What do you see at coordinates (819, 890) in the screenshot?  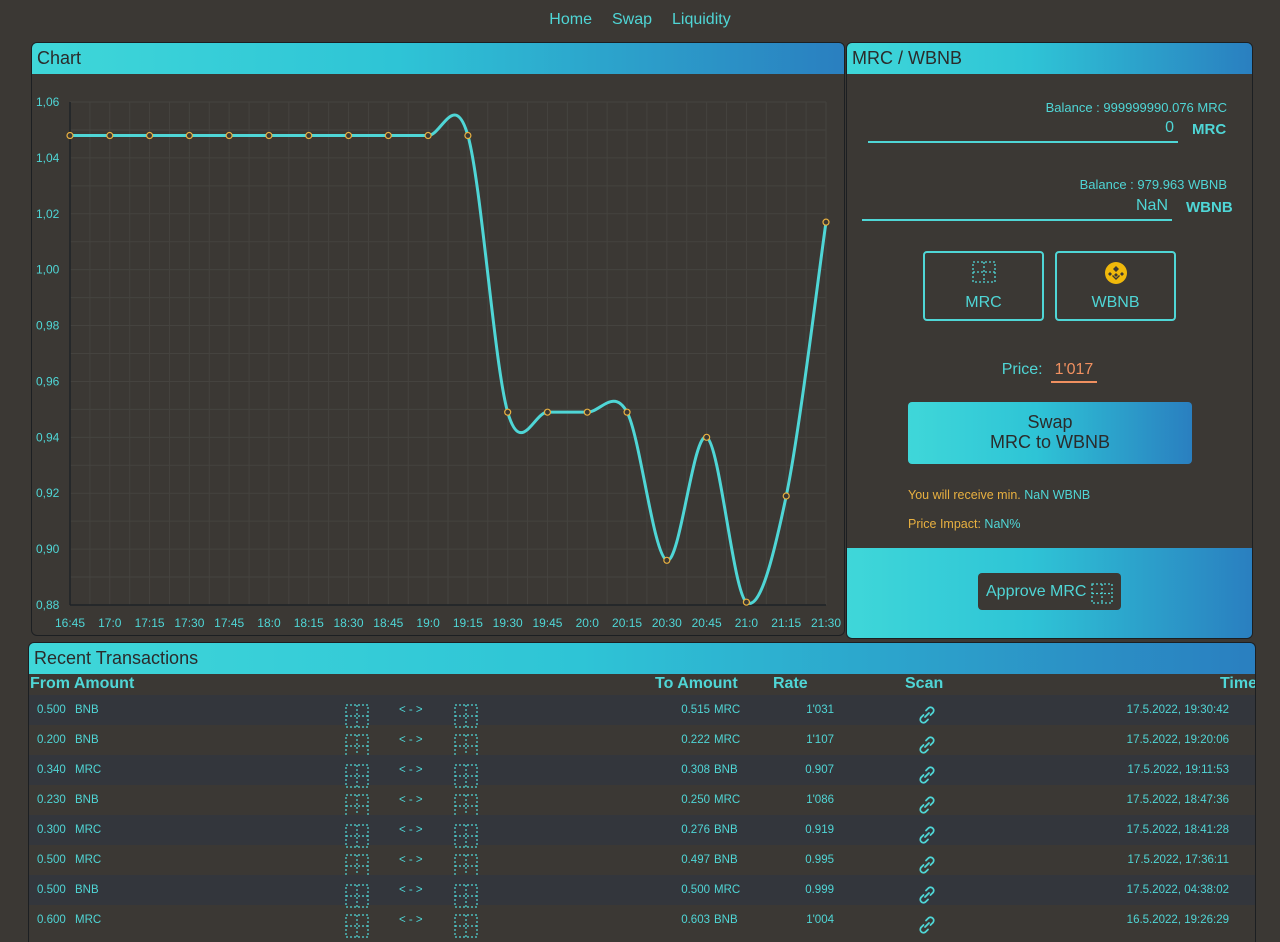 I see `rate-value: 0.999` at bounding box center [819, 890].